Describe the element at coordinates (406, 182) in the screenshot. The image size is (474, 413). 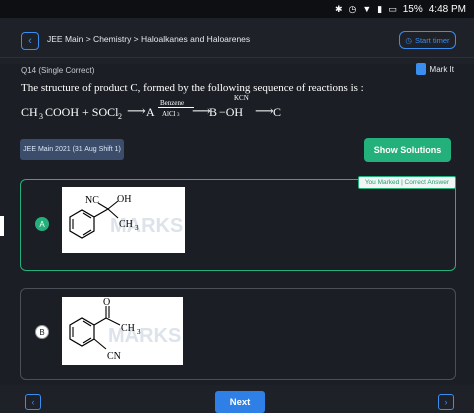
I see `correct-answer-badge: You Marked | Correct Answer` at that location.